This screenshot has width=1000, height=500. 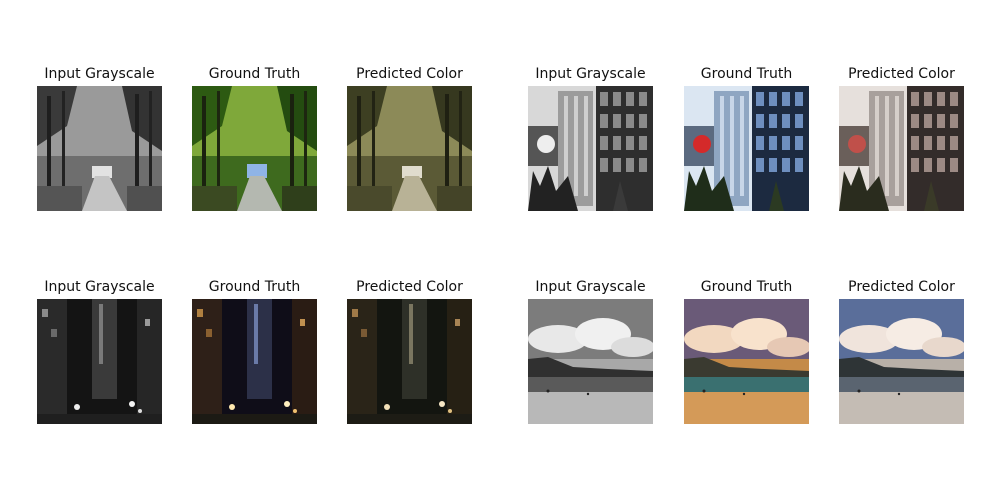 I want to click on beach-ground-truth-image, so click(x=746, y=361).